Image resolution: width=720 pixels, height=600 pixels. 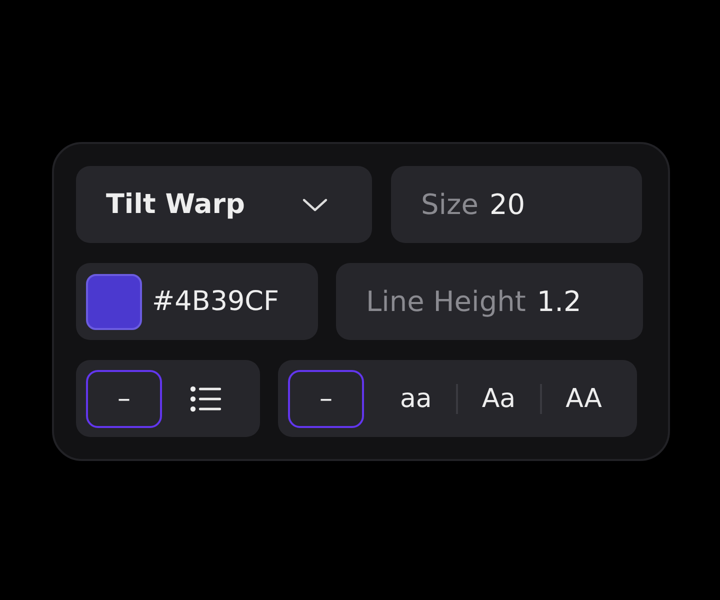 I want to click on size-field: Size 20, so click(x=516, y=204).